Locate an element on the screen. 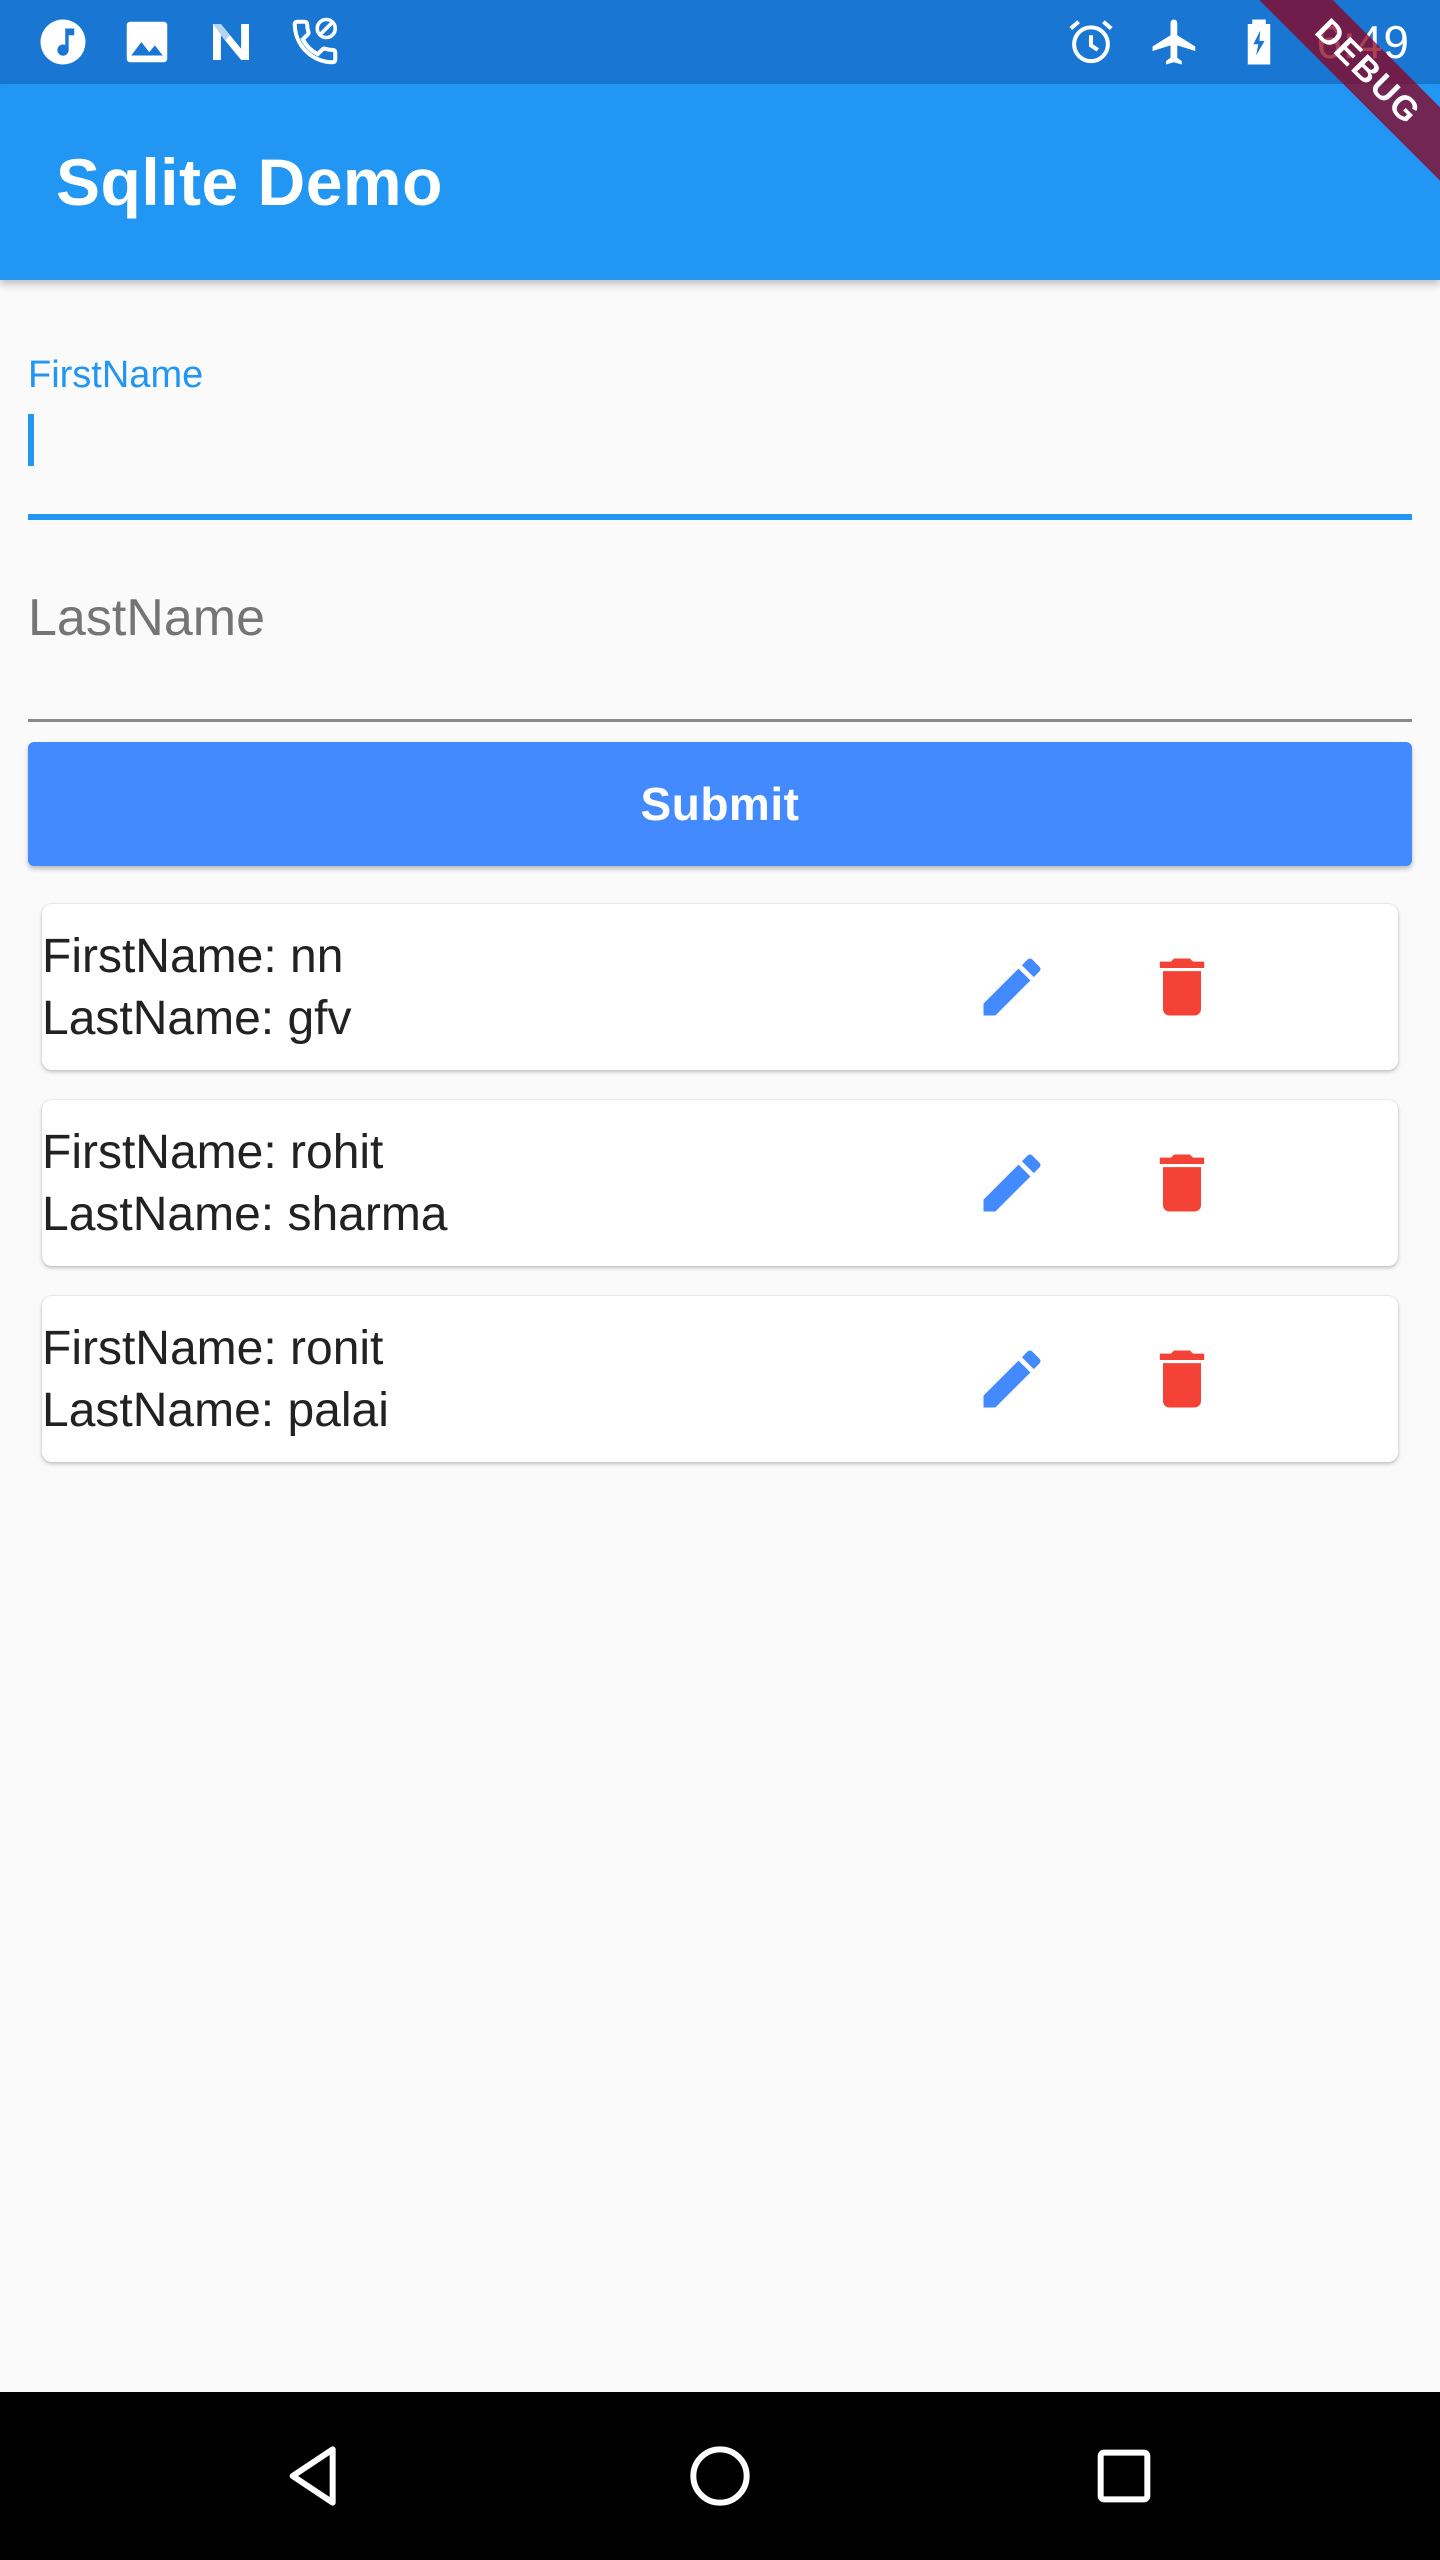  record-first-name: FirstName: ronit is located at coordinates (213, 1348).